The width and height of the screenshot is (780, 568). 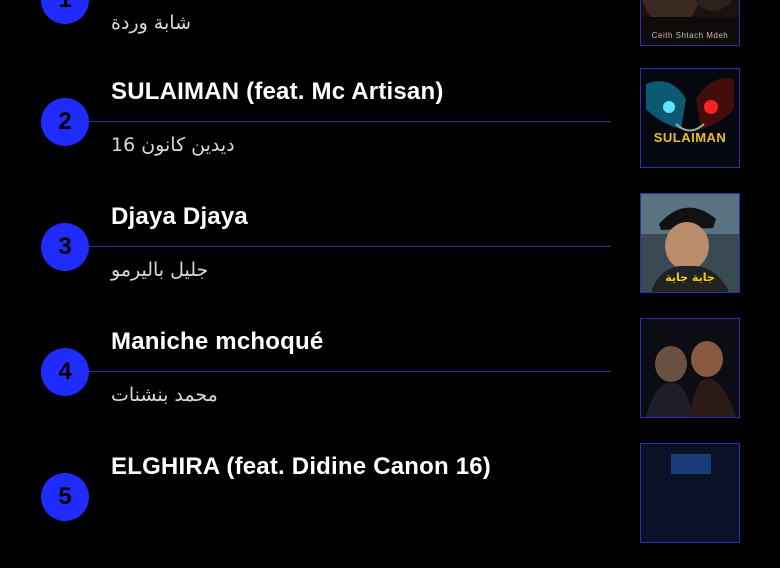 What do you see at coordinates (65, 497) in the screenshot?
I see `rank-badge: 5` at bounding box center [65, 497].